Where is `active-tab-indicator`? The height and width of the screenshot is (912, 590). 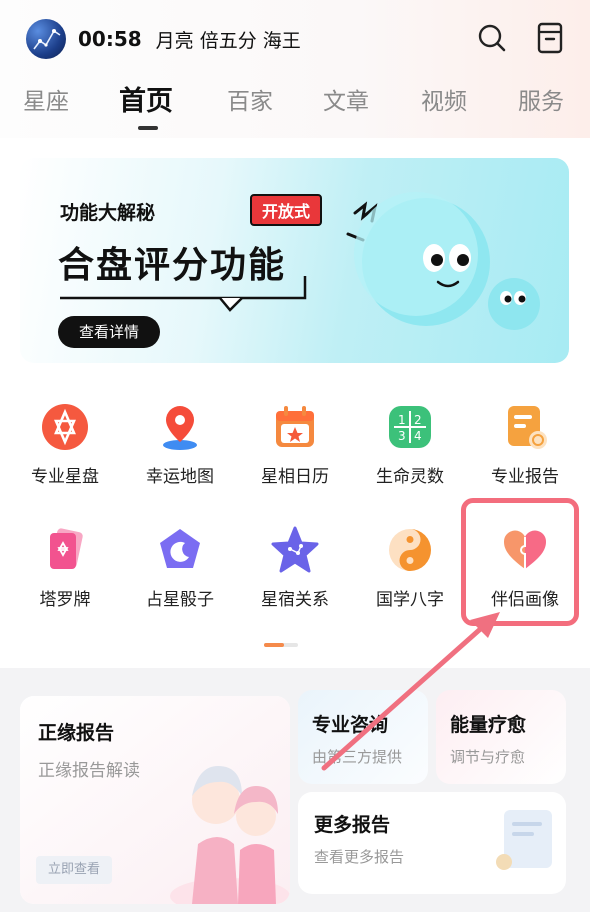
active-tab-indicator is located at coordinates (148, 128).